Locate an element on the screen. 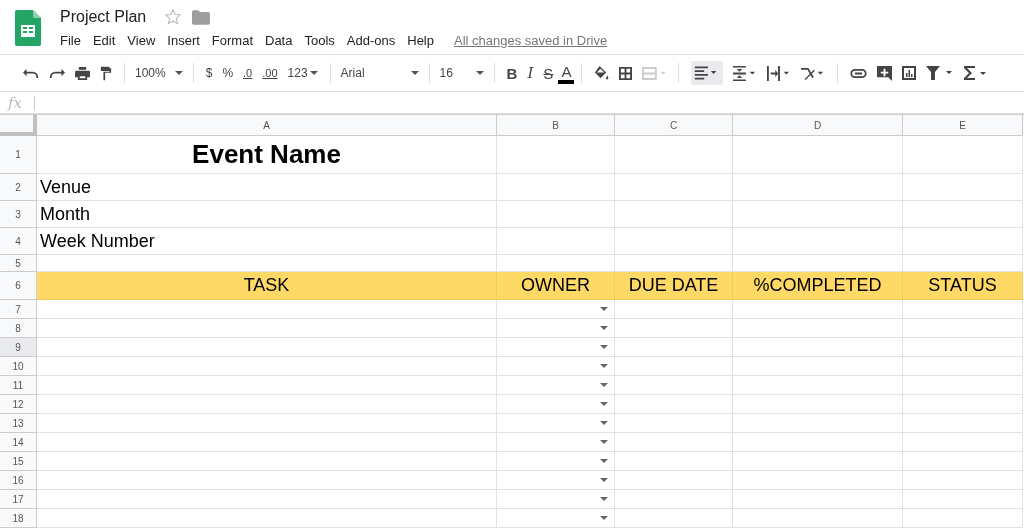  row-header: 9 is located at coordinates (18, 347).